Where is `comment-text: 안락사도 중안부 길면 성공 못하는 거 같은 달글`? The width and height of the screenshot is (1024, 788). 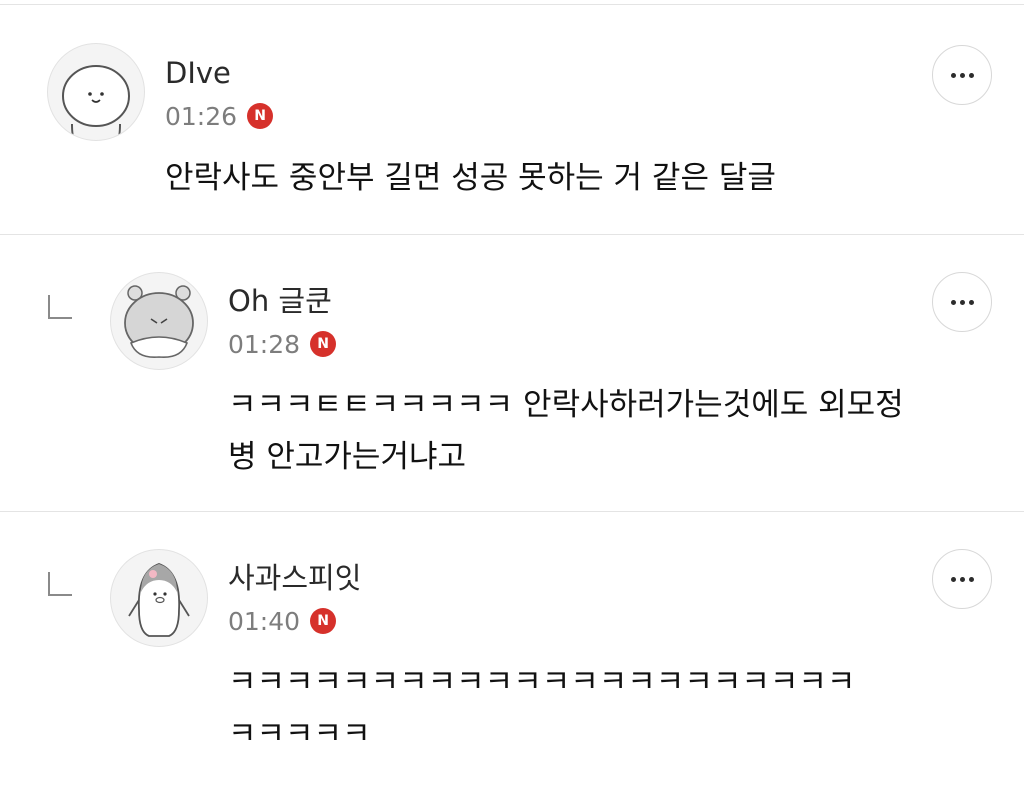
comment-text: 안락사도 중안부 길면 성공 못하는 거 같은 달글 is located at coordinates (470, 178).